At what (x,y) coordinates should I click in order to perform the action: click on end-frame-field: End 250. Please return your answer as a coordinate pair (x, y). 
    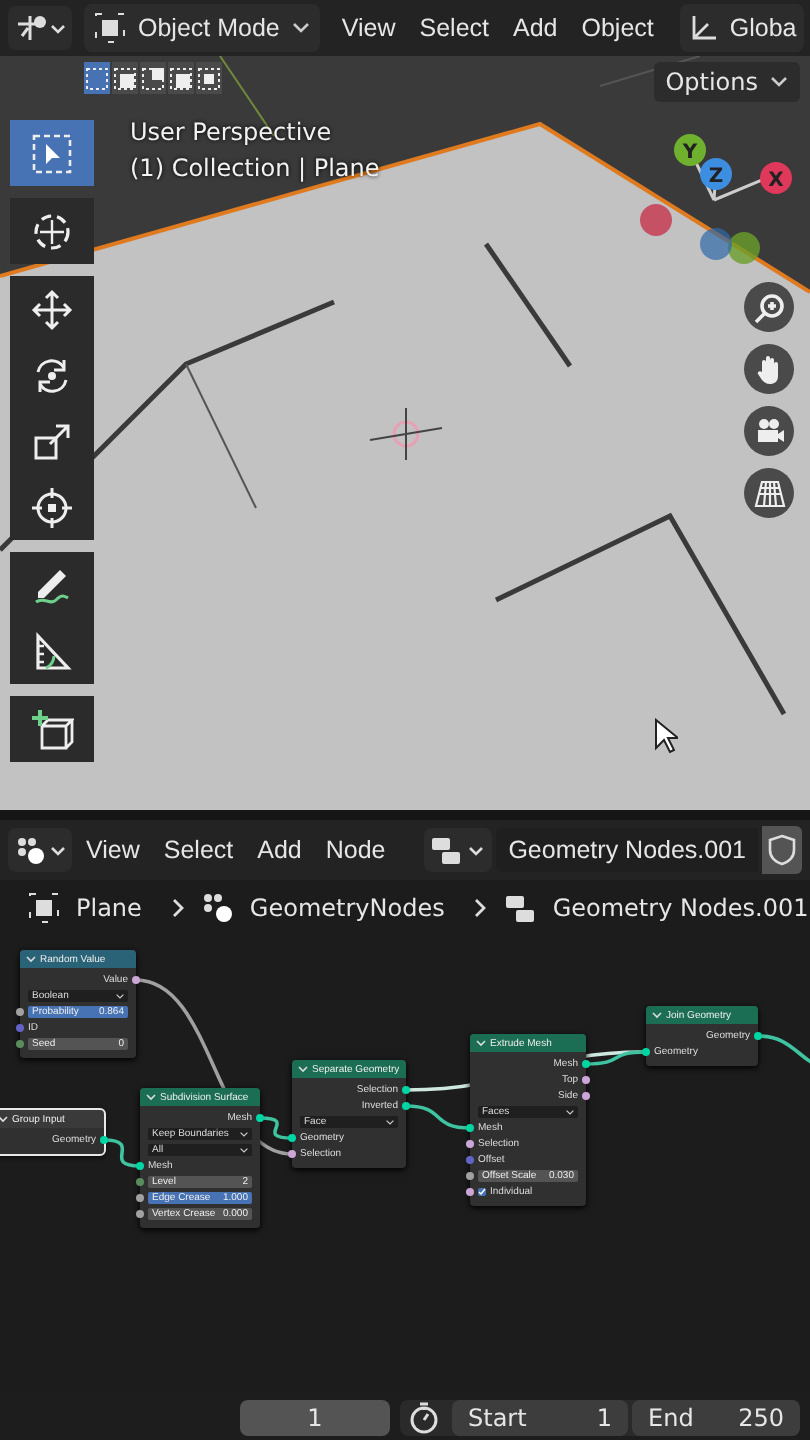
    Looking at the image, I should click on (716, 1417).